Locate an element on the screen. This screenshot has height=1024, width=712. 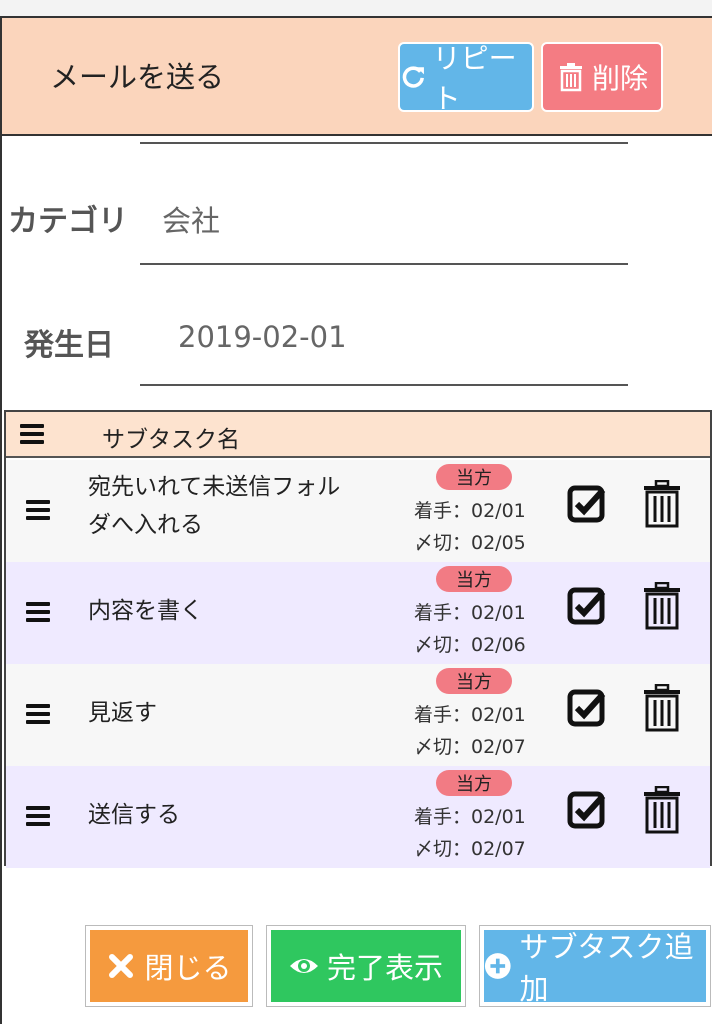
delete-task-button: 削除 is located at coordinates (602, 77).